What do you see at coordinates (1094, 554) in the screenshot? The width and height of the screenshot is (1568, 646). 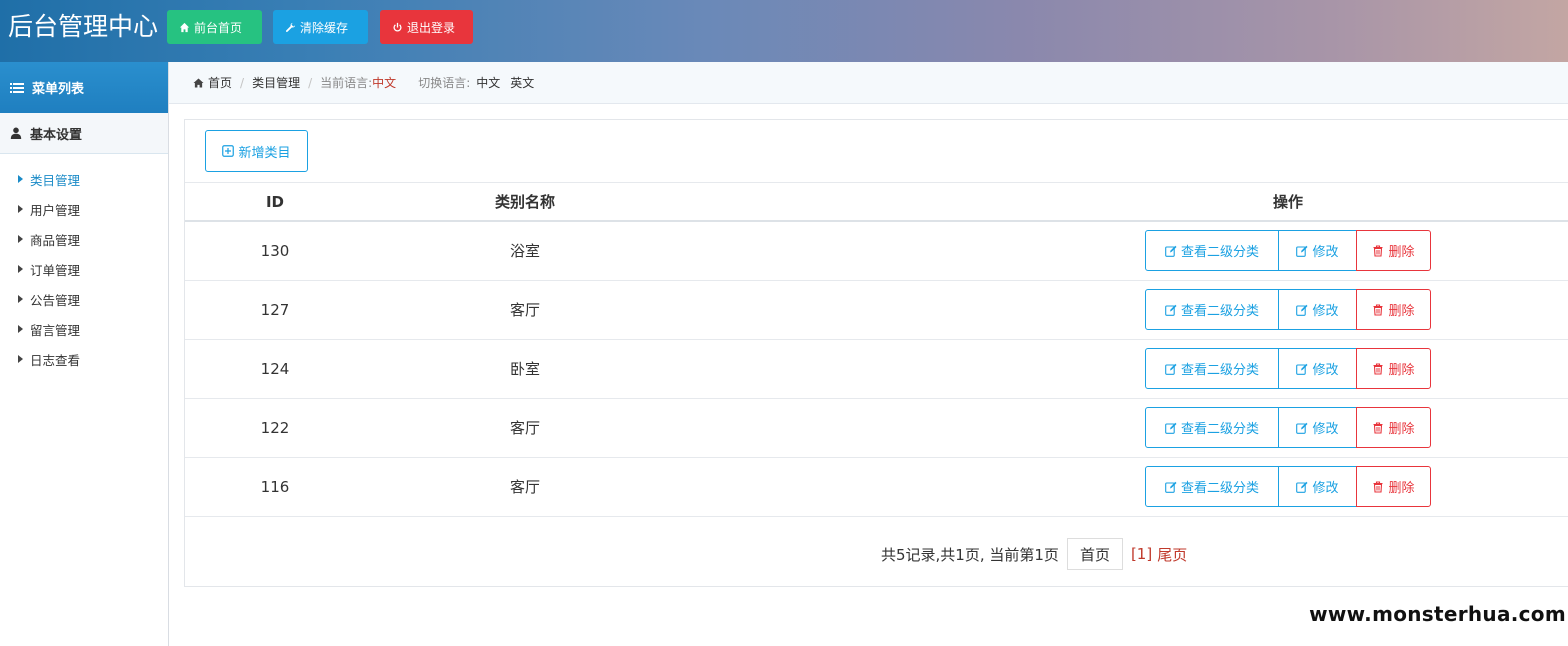 I see `first-page-button: 首页` at bounding box center [1094, 554].